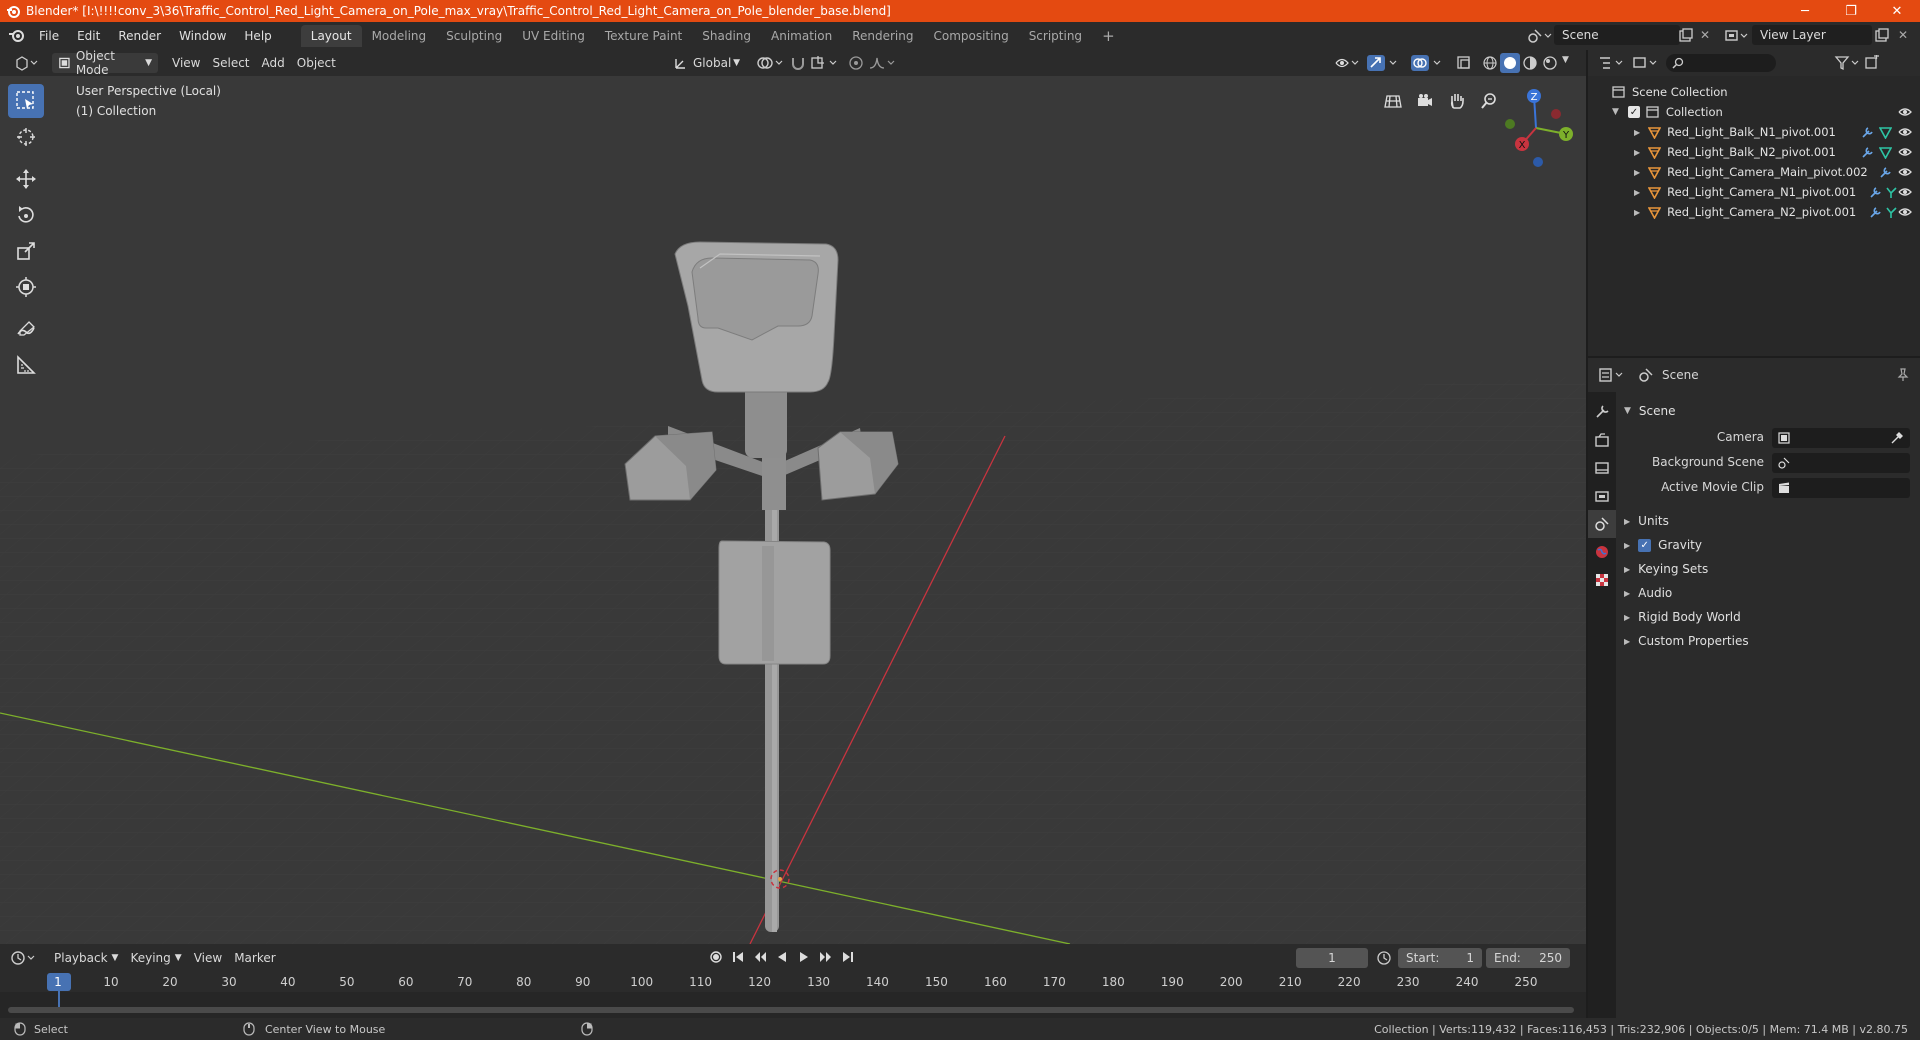 The height and width of the screenshot is (1040, 1920). Describe the element at coordinates (1841, 463) in the screenshot. I see `background-scene-field` at that location.